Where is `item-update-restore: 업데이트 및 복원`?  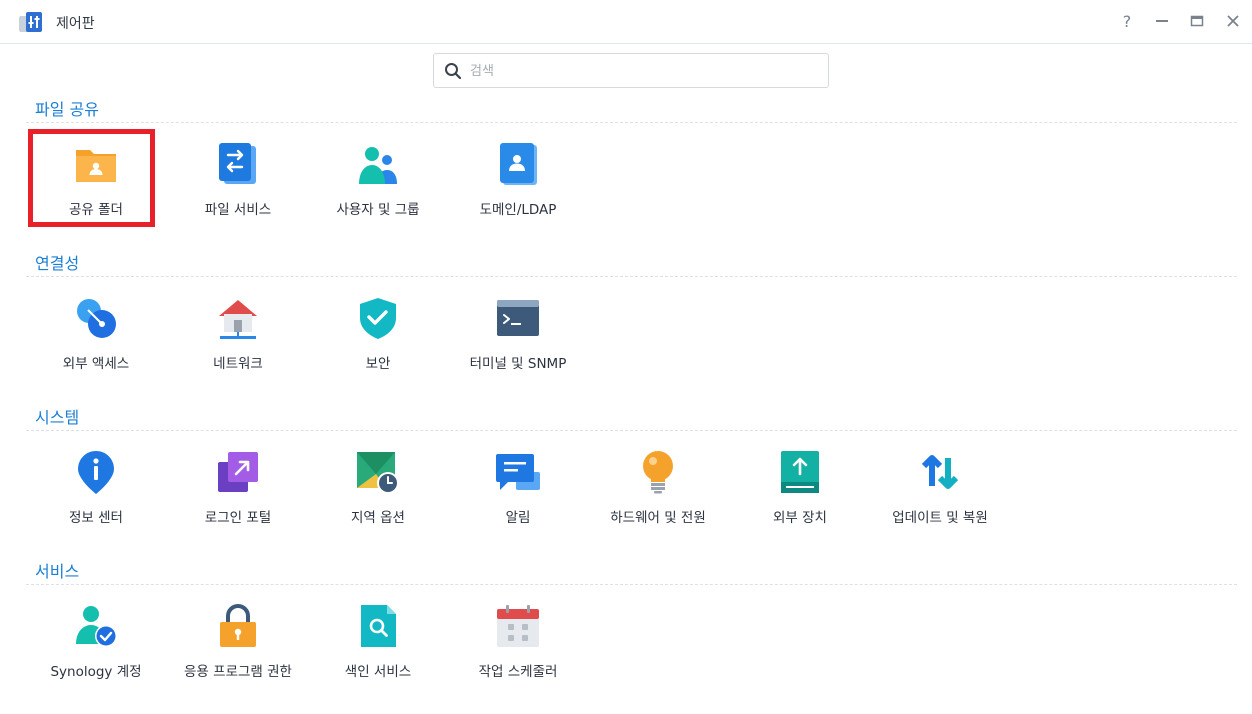 item-update-restore: 업데이트 및 복원 is located at coordinates (940, 492).